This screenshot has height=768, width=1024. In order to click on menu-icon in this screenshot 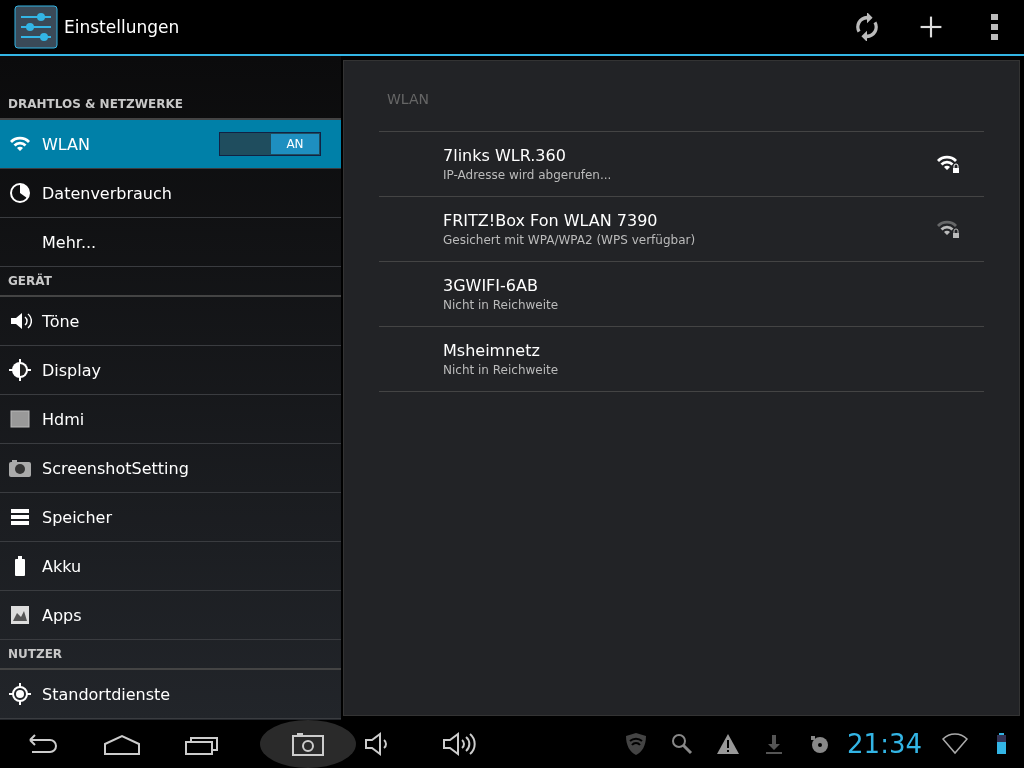, I will do `click(995, 27)`.